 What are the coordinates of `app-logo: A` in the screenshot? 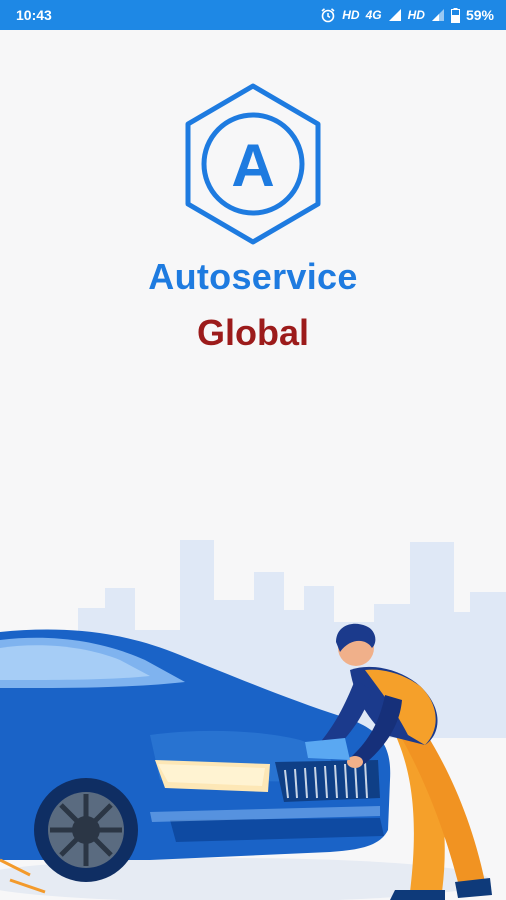 It's located at (253, 165).